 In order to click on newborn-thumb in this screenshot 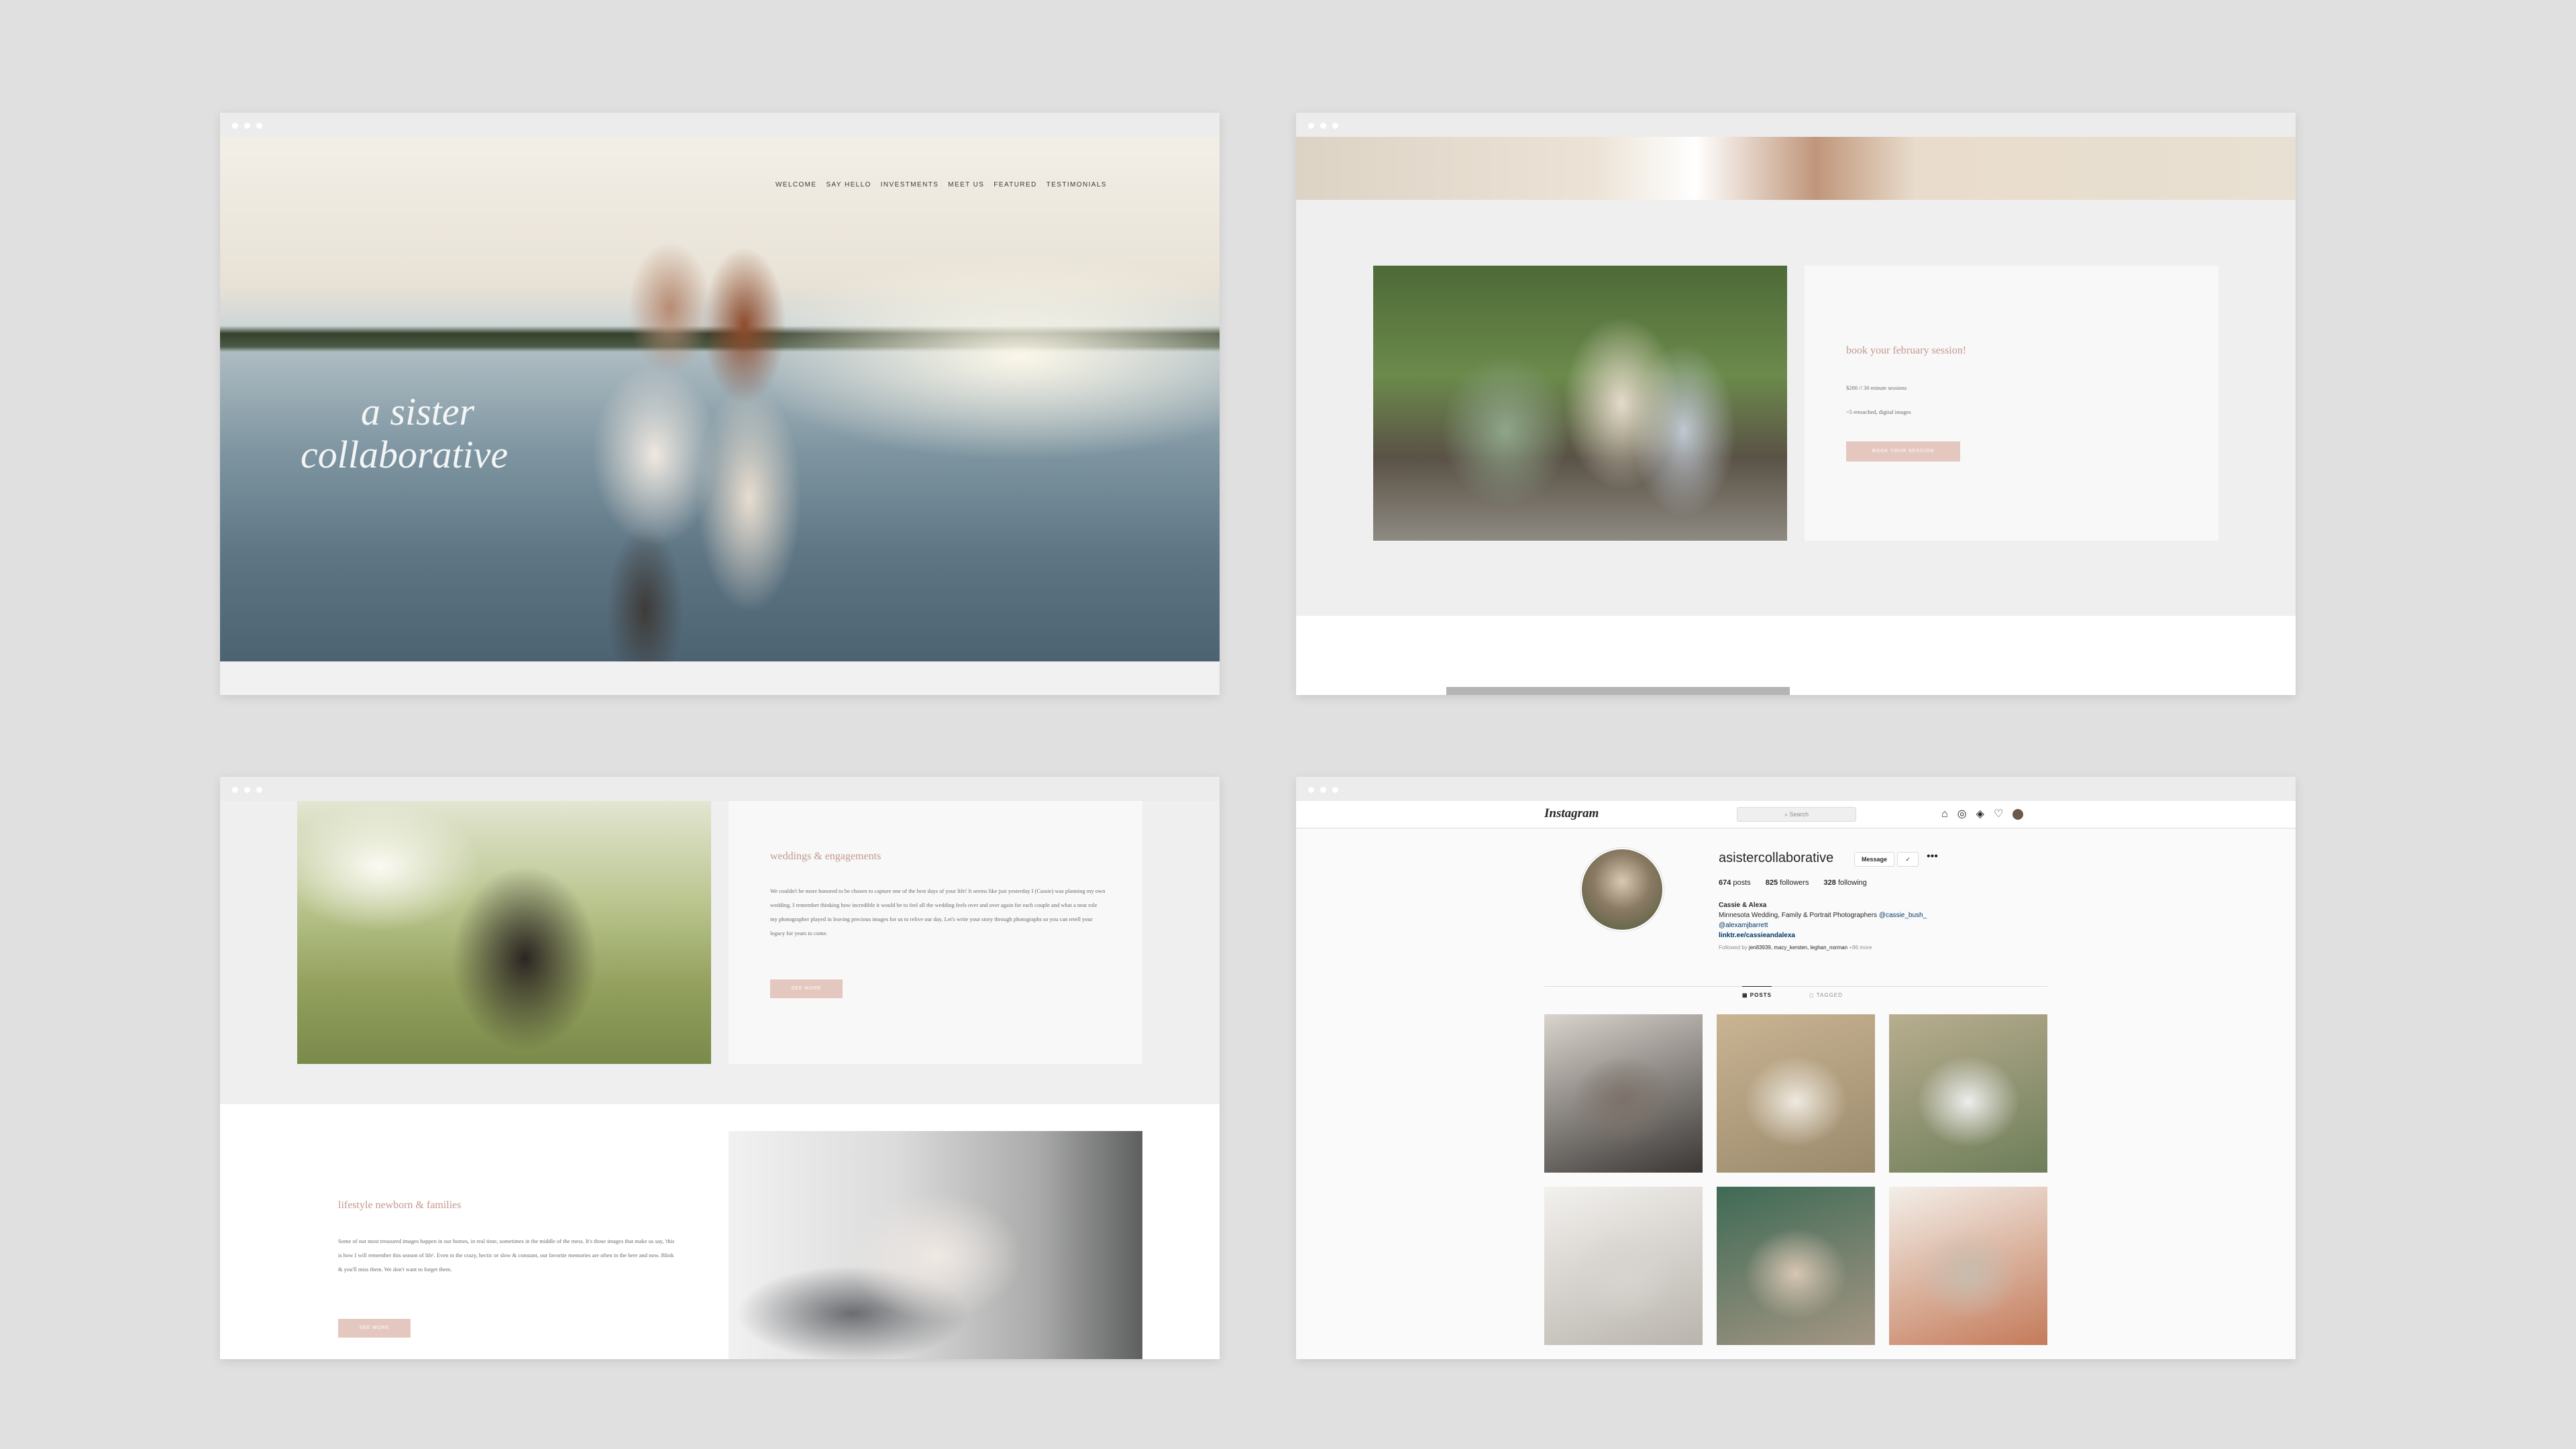, I will do `click(1623, 1266)`.